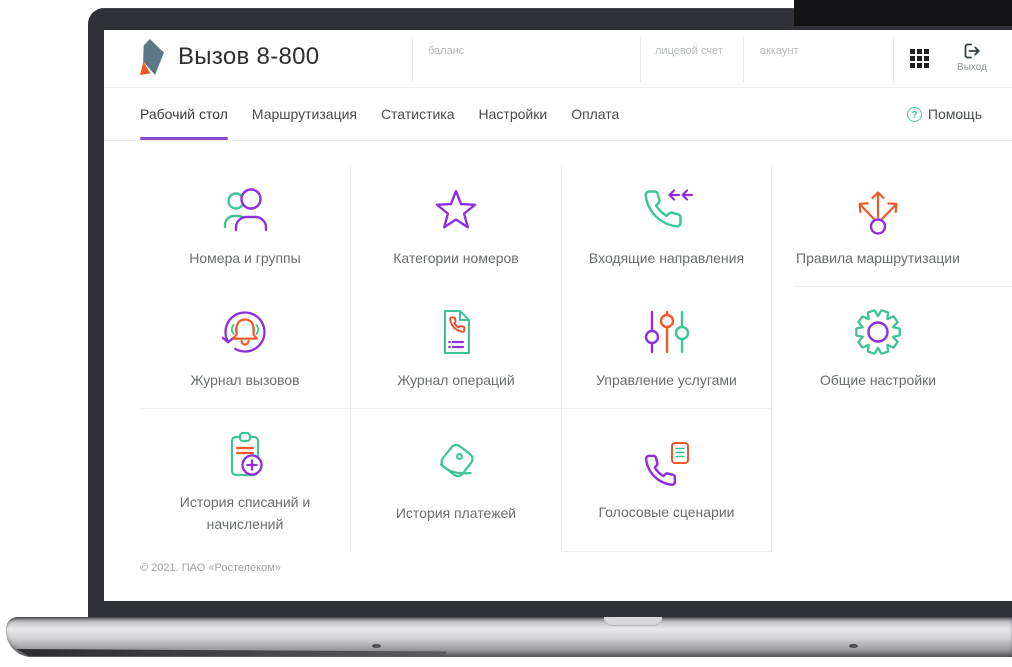 Image resolution: width=1012 pixels, height=667 pixels. I want to click on tile-charges-history: История списаний и начислений, so click(245, 480).